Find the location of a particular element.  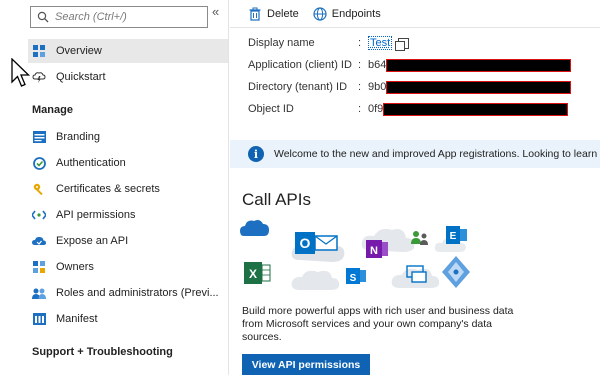

app-id-row: Application (client) ID : b64 is located at coordinates (410, 65).